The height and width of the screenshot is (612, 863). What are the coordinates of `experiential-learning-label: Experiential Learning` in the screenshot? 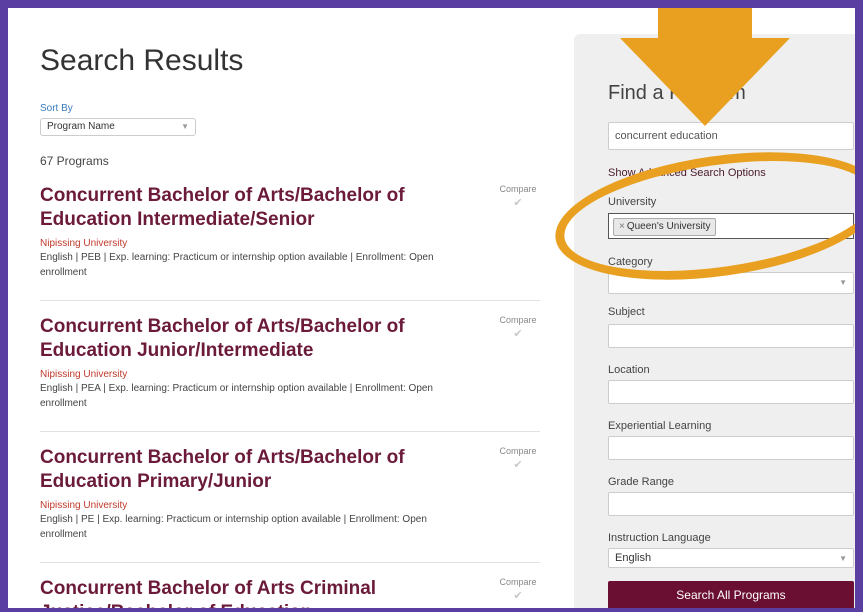 It's located at (660, 426).